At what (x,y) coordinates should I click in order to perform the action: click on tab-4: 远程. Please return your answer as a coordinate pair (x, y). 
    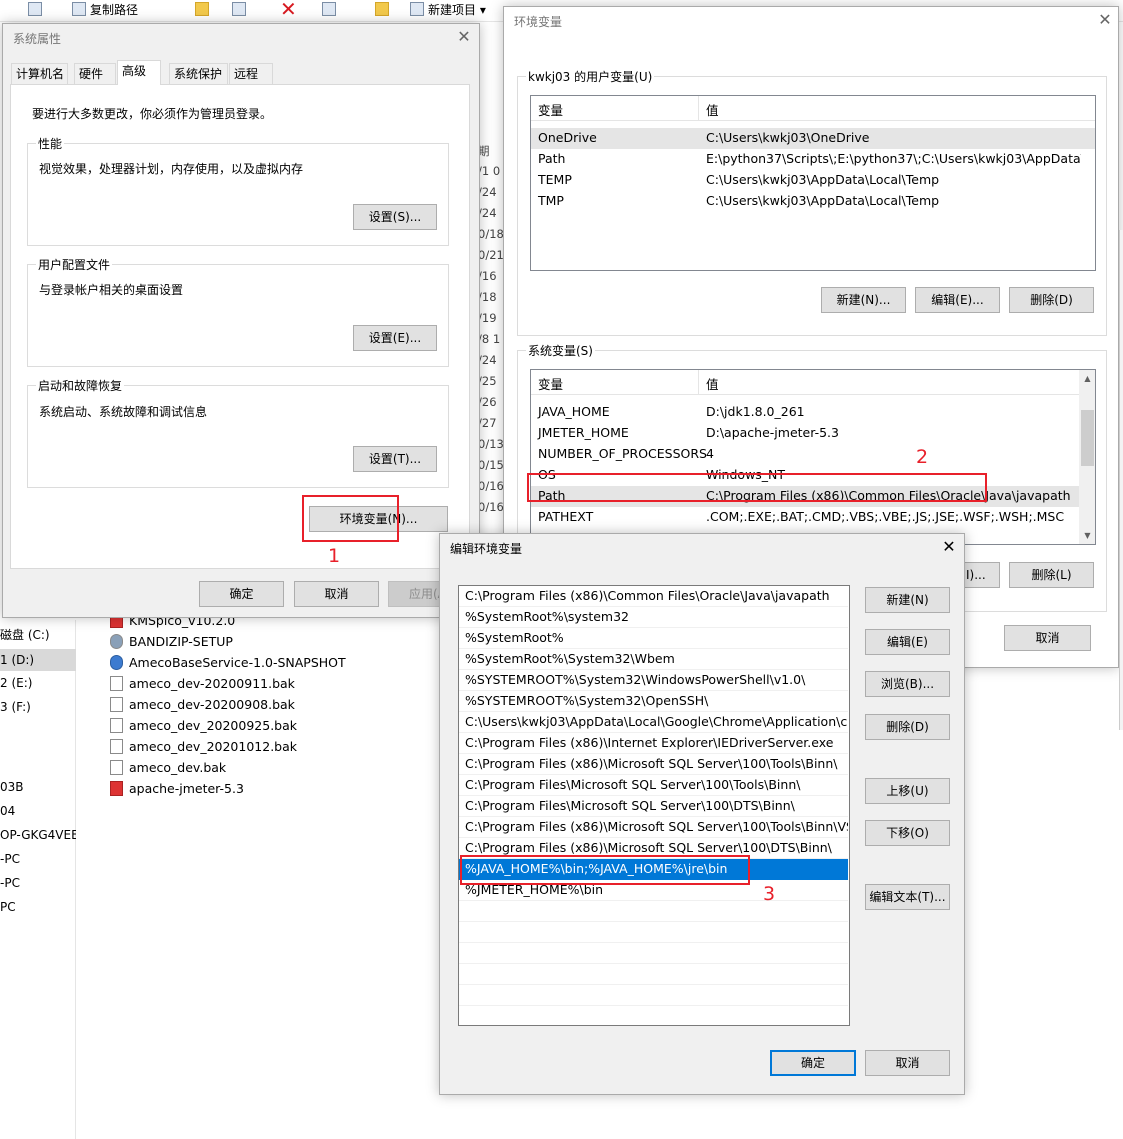
    Looking at the image, I should click on (251, 73).